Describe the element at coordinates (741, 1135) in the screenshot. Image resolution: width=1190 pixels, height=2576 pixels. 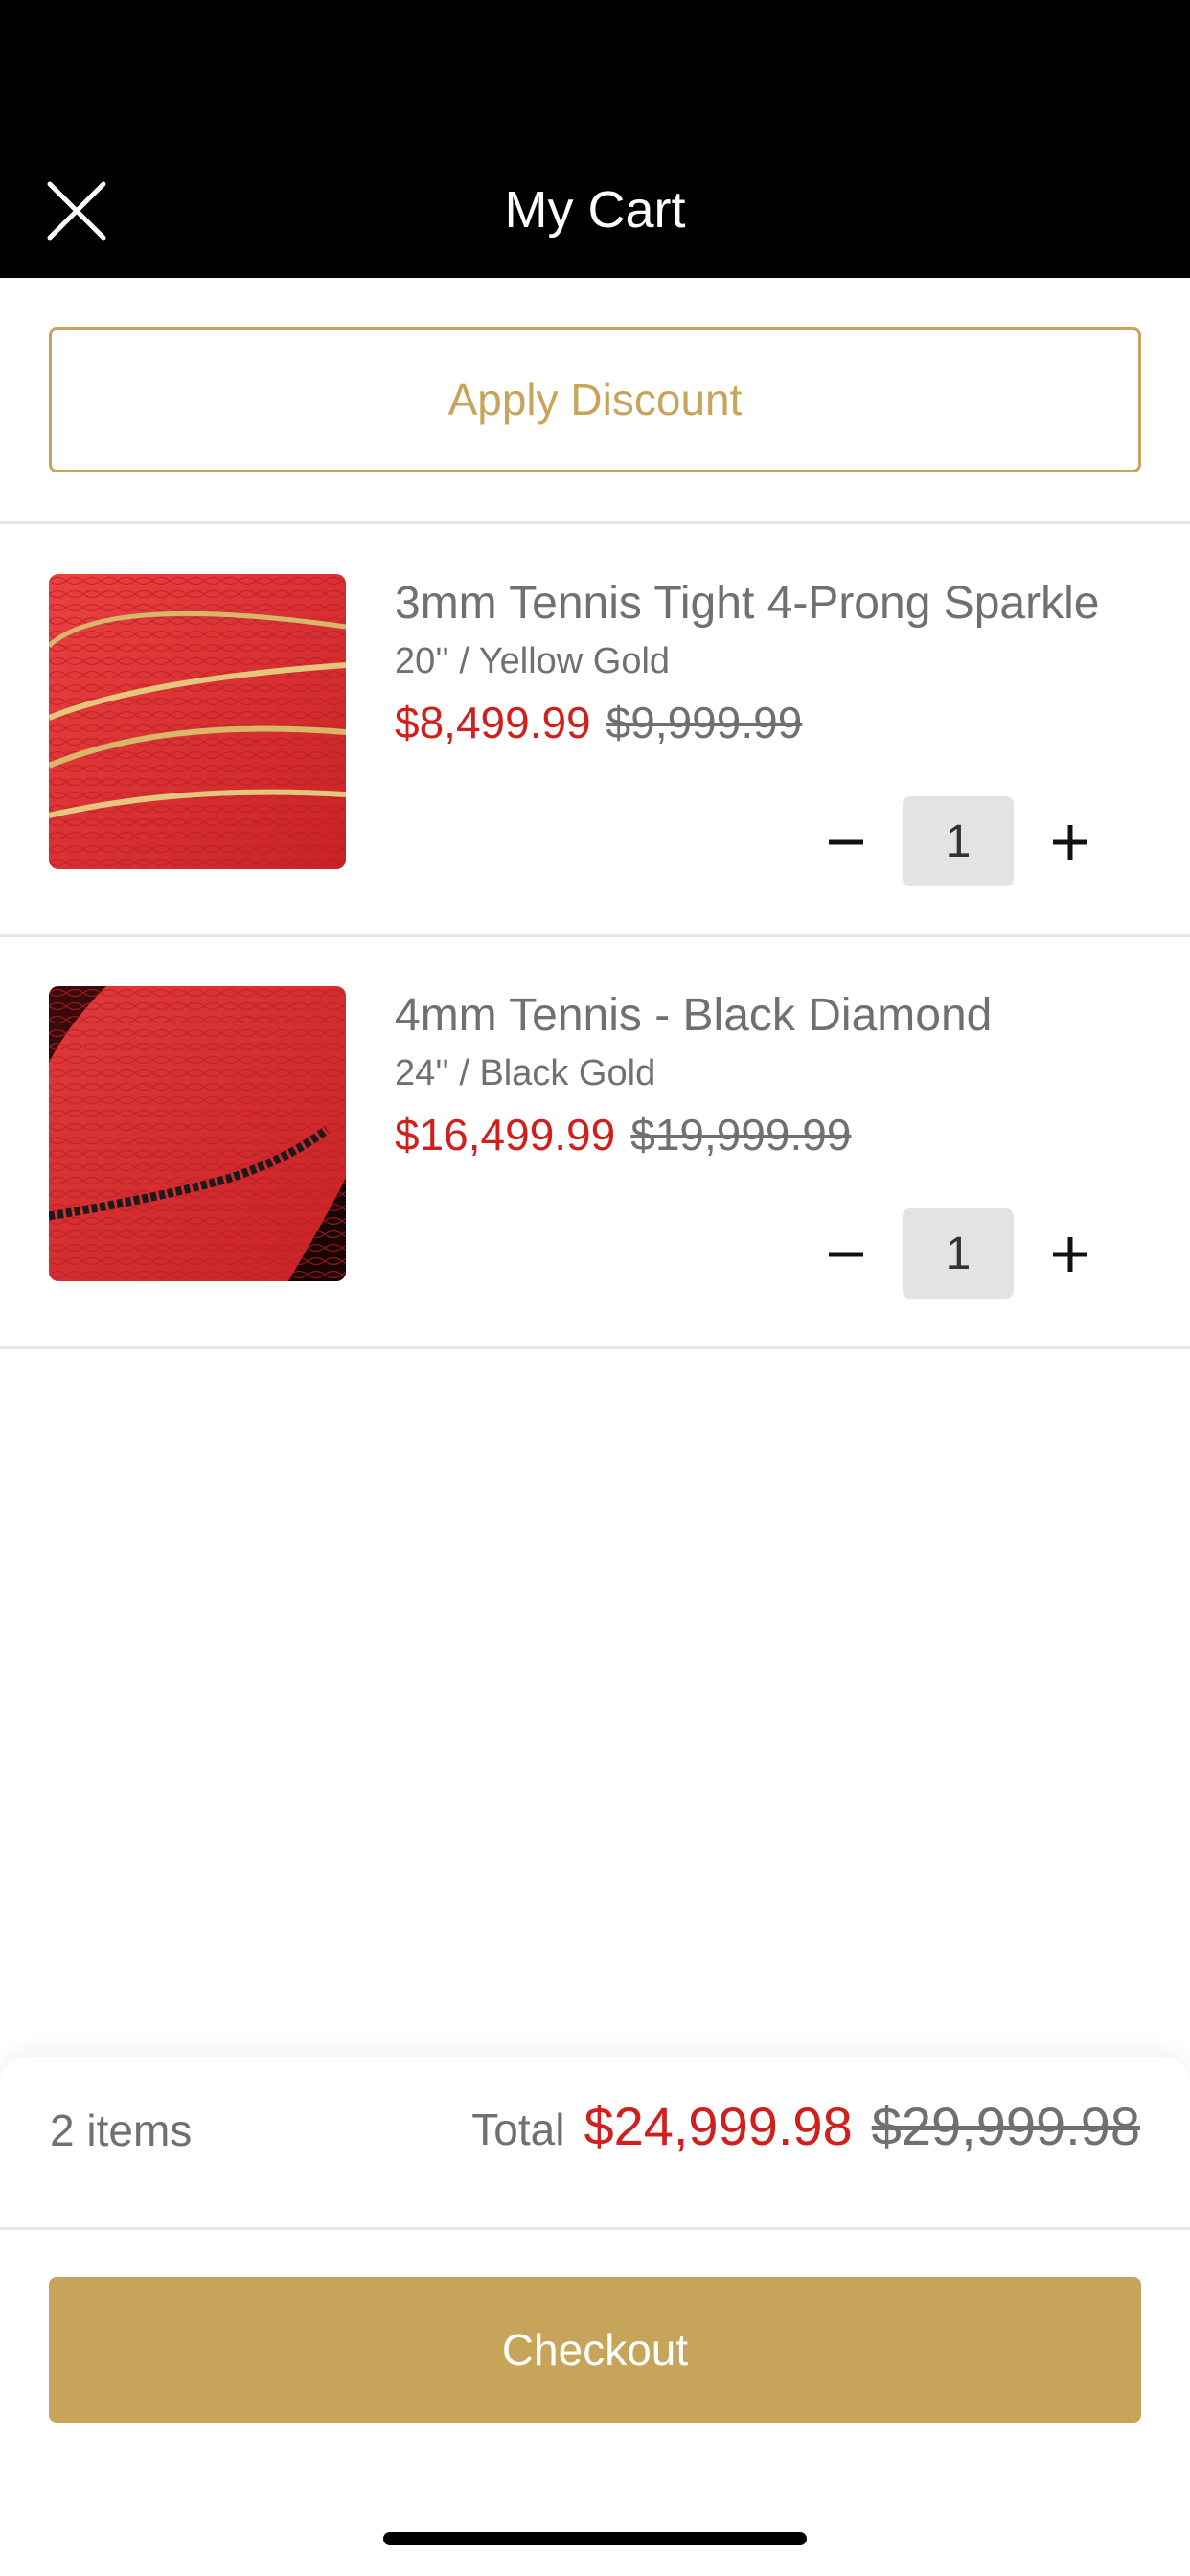
I see `original-price: $19,999.99` at that location.